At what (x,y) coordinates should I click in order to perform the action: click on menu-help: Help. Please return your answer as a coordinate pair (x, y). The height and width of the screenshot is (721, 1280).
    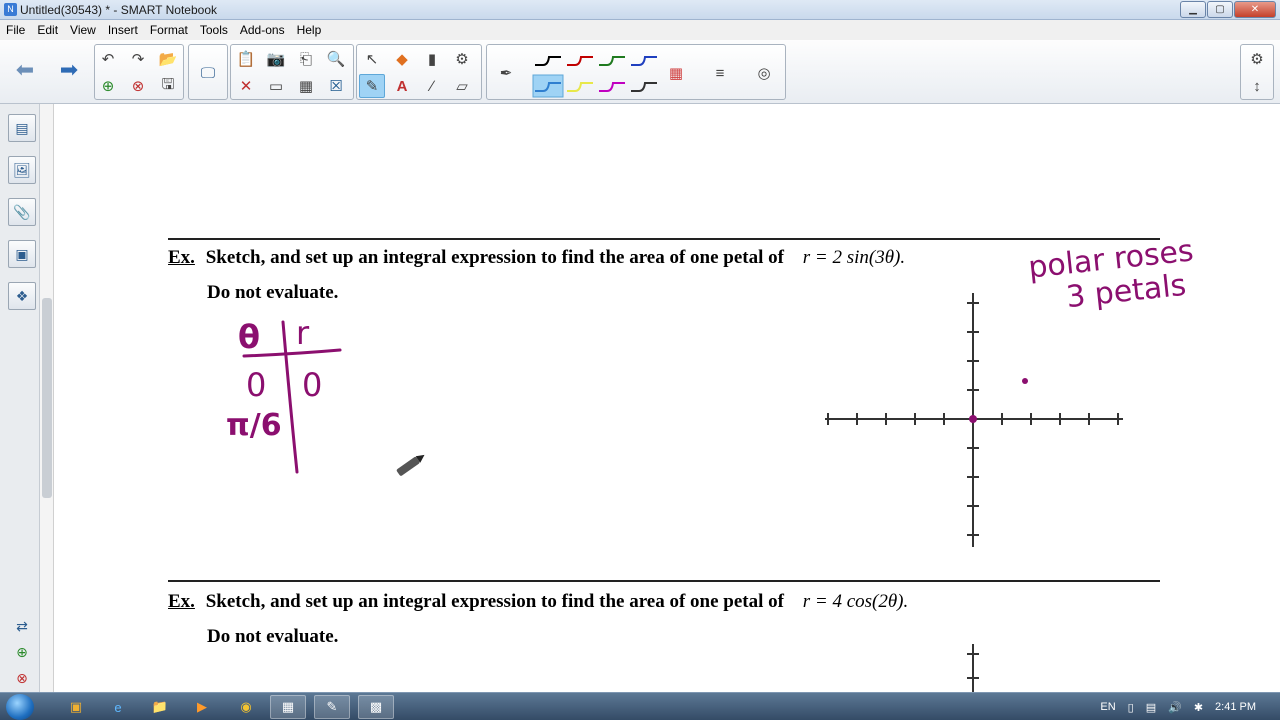
    Looking at the image, I should click on (309, 30).